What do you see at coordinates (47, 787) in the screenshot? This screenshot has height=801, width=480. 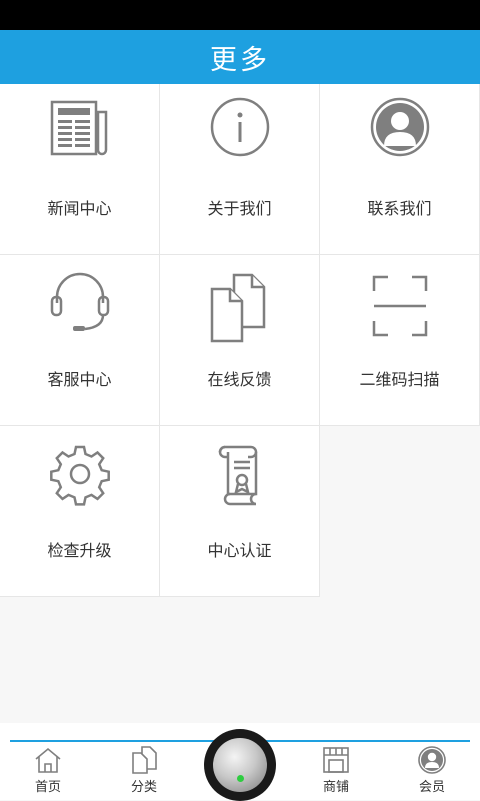 I see `tab-label: 首页` at bounding box center [47, 787].